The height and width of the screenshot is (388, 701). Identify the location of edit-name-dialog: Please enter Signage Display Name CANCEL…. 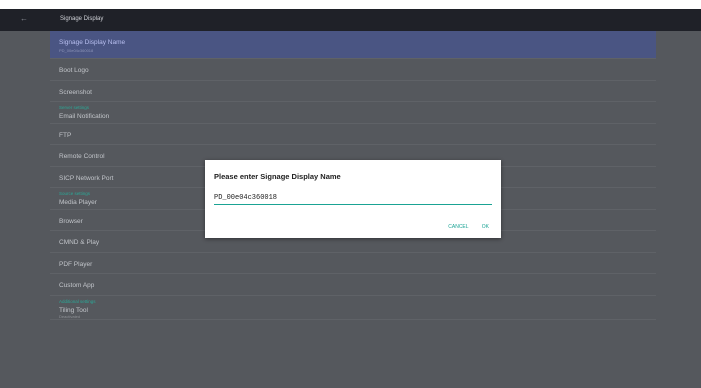
(353, 199).